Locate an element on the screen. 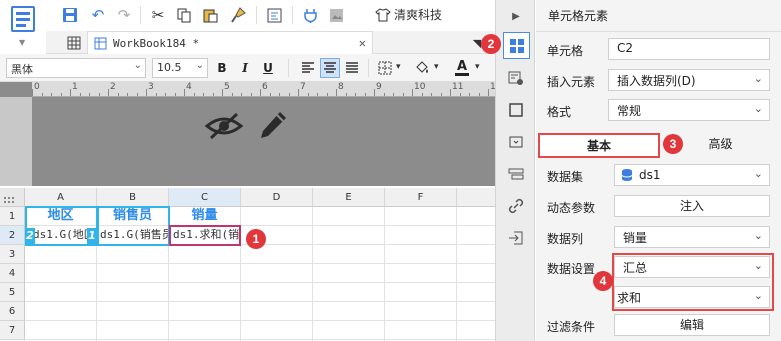 This screenshot has height=341, width=781. undo-icon: ↶ is located at coordinates (98, 15).